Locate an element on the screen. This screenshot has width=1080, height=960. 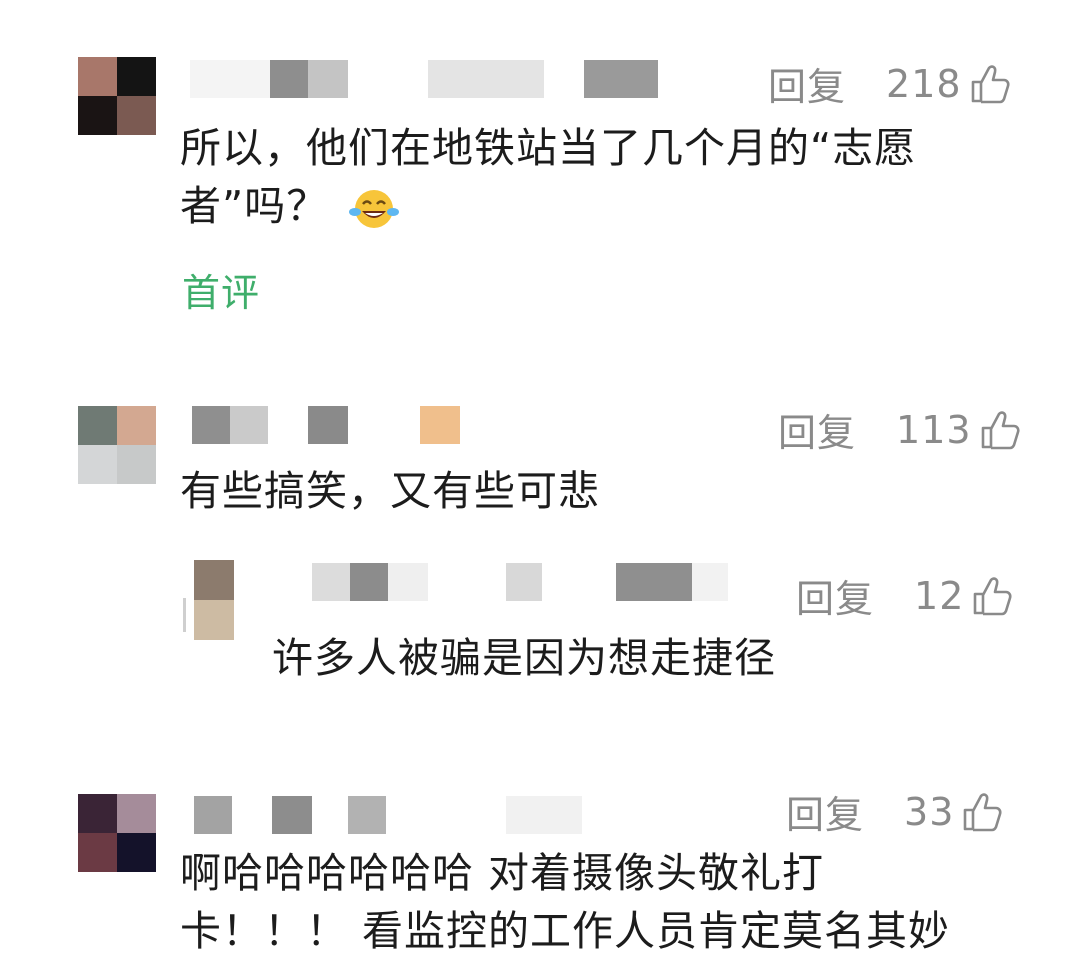
comment-text: 啊哈哈哈哈哈哈 对着摄像头敬礼打 卡！！！ 看监控的工作人员肯定莫名其妙 is located at coordinates (565, 902).